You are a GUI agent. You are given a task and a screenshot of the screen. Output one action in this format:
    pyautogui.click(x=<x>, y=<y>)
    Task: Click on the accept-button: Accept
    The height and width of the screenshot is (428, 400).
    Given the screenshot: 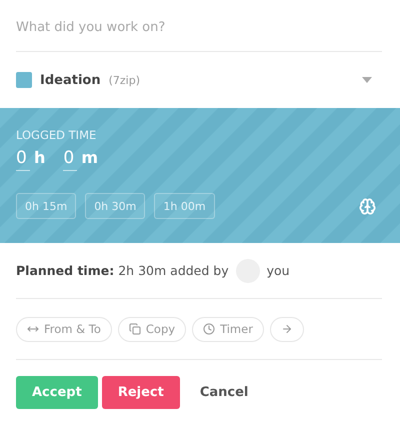 What is the action you would take?
    pyautogui.click(x=57, y=392)
    